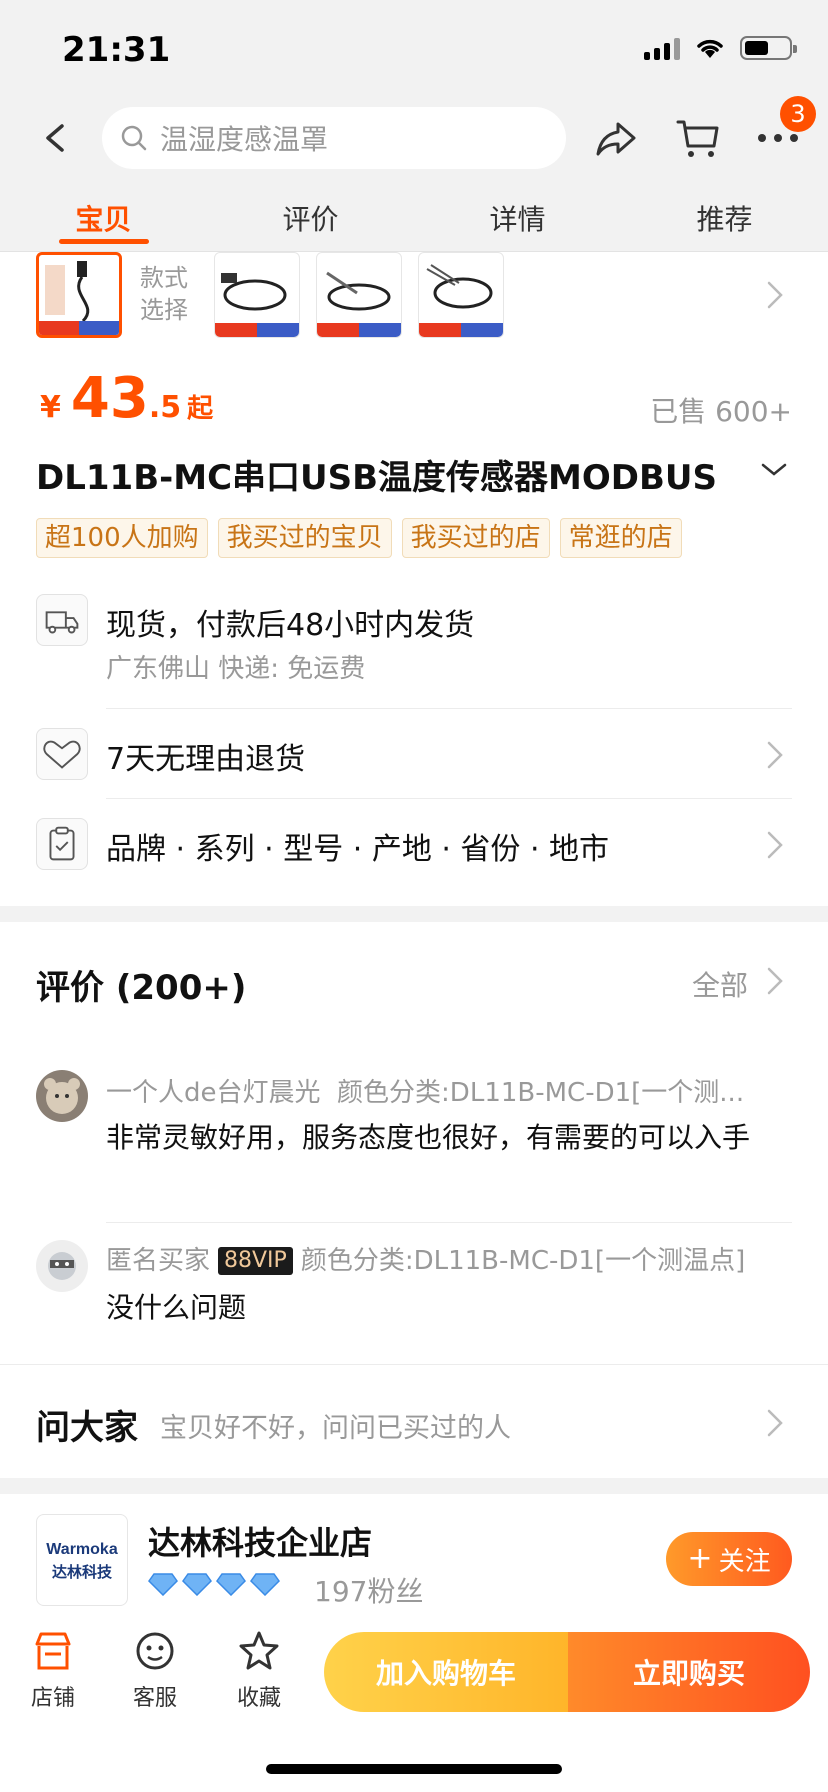 This screenshot has width=828, height=1792. I want to click on review-text: 没什么问题, so click(176, 1307).